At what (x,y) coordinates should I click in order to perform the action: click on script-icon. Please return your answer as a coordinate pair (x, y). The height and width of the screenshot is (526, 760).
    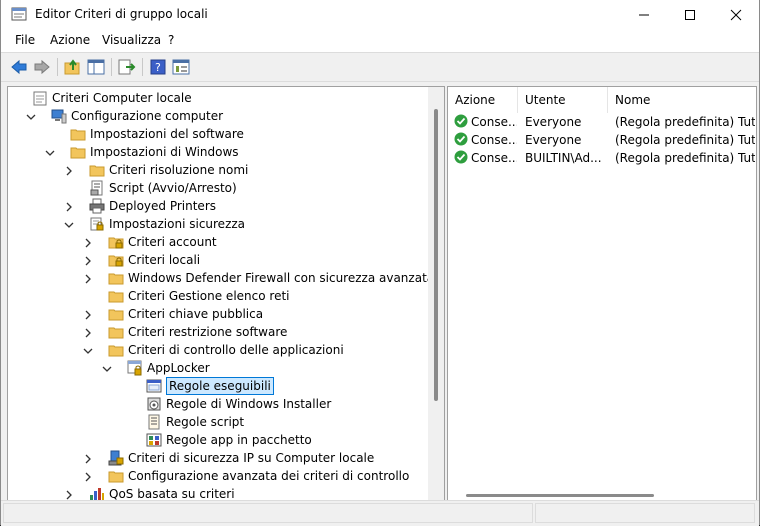
    Looking at the image, I should click on (97, 188).